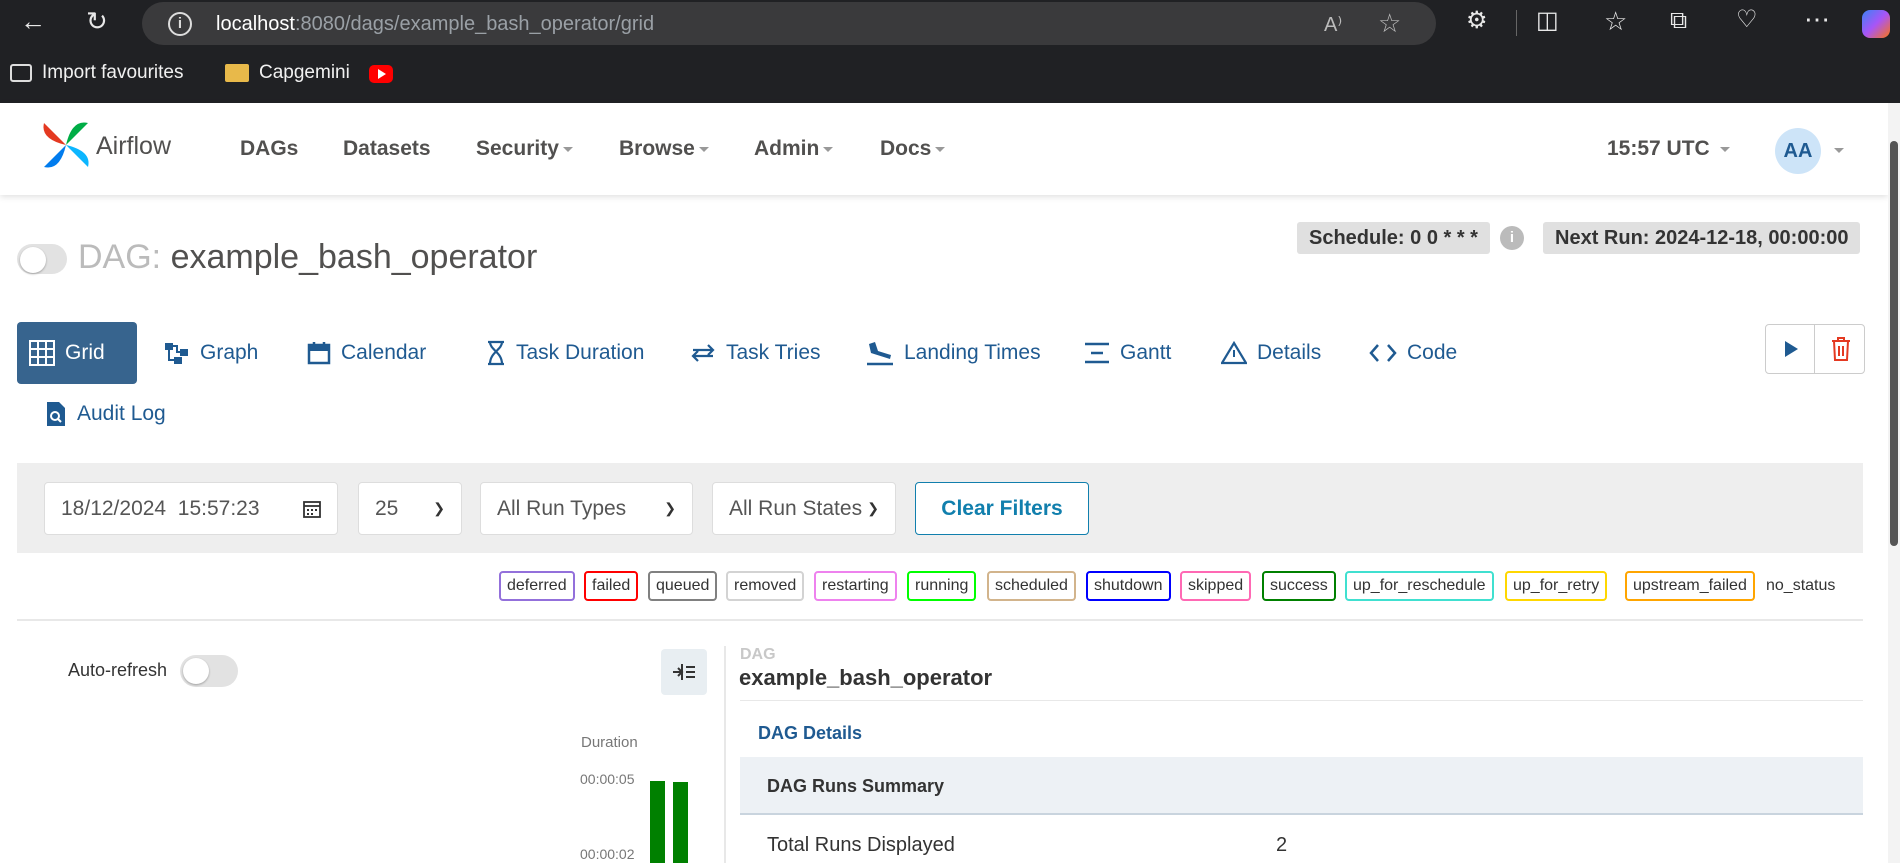 Image resolution: width=1900 pixels, height=863 pixels. What do you see at coordinates (1282, 845) in the screenshot?
I see `total-runs-value: 2` at bounding box center [1282, 845].